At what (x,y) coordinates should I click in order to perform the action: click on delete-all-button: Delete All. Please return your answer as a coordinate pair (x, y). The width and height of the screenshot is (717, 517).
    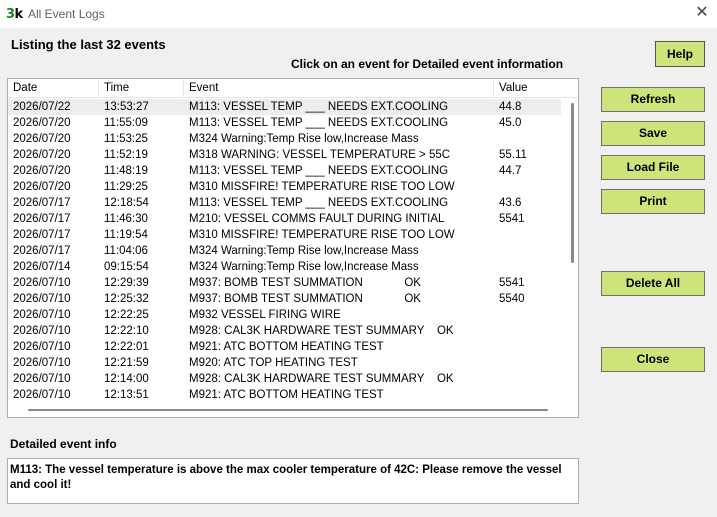
    Looking at the image, I should click on (653, 283).